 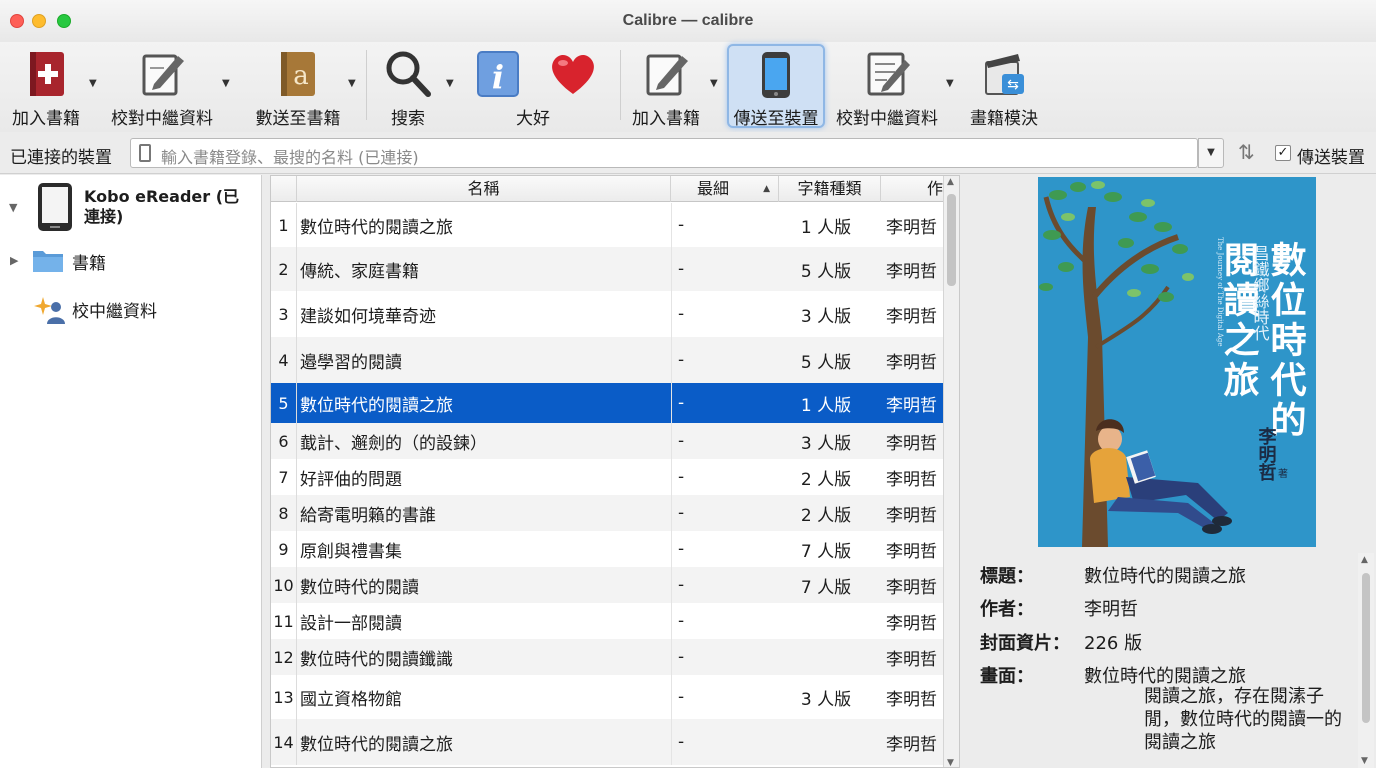 What do you see at coordinates (408, 74) in the screenshot?
I see `search-icon` at bounding box center [408, 74].